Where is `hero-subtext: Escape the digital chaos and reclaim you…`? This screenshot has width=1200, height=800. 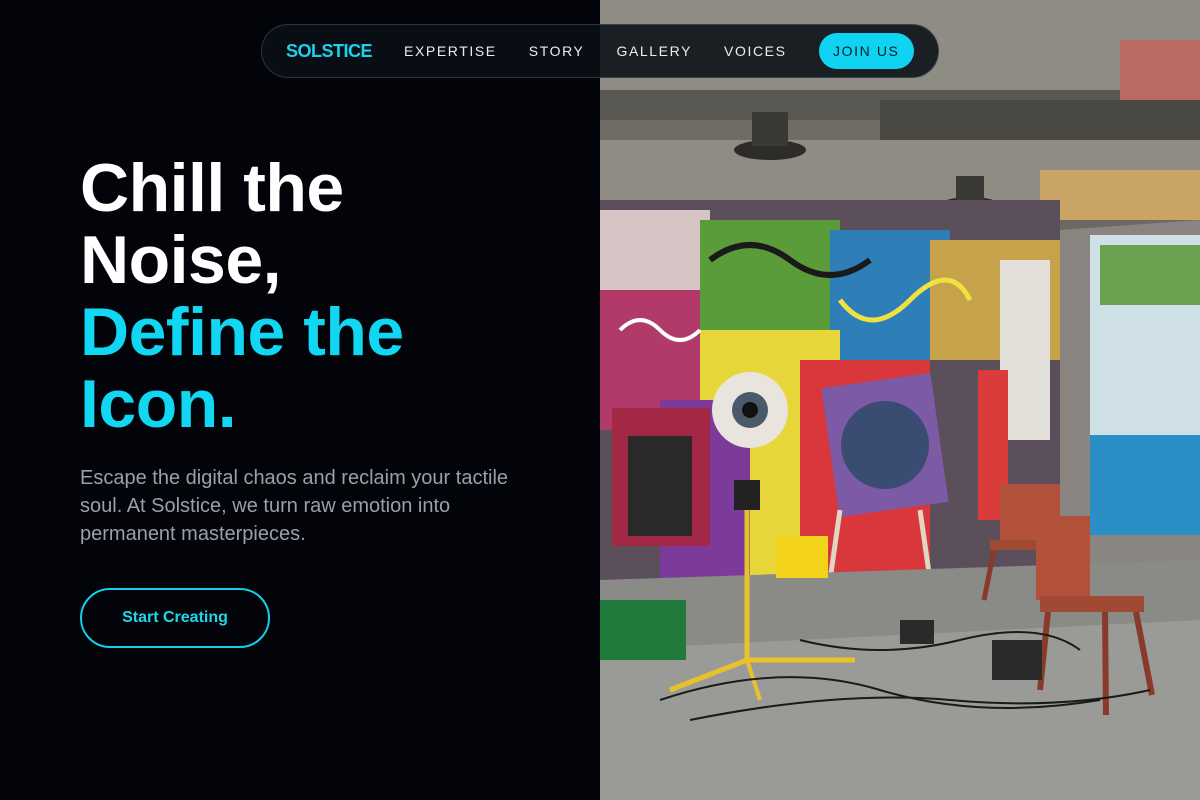
hero-subtext: Escape the digital chaos and reclaim you… is located at coordinates (294, 506).